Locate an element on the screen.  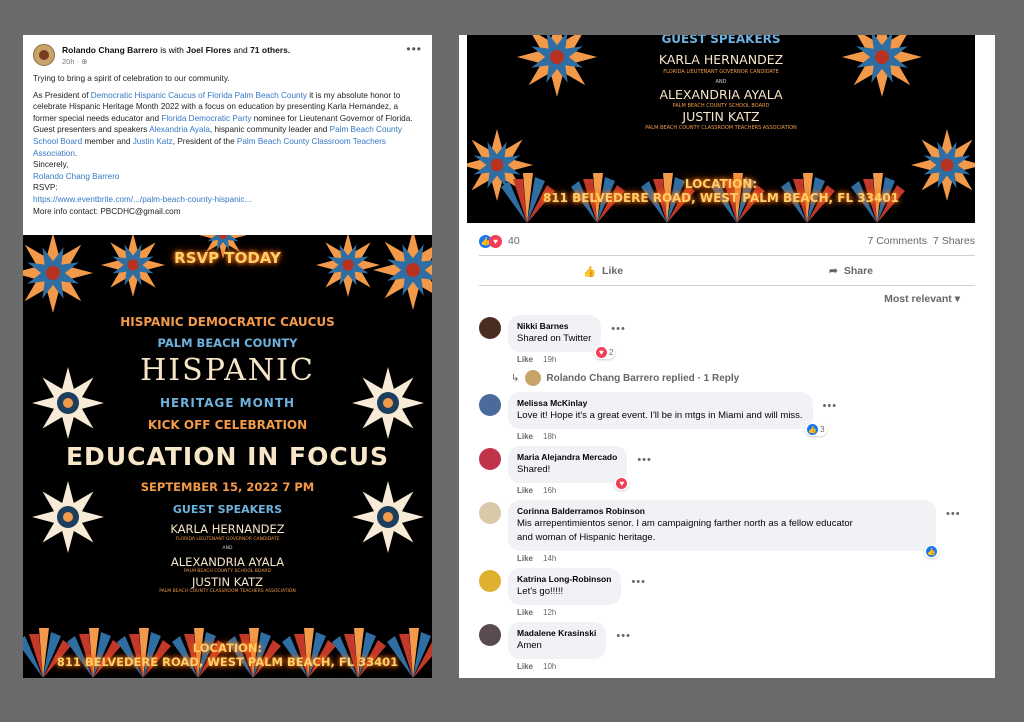
flyer-speaker-1-title: FLORIDA LIEUTENANT GOVERNOR CANDIDATE is located at coordinates (721, 72).